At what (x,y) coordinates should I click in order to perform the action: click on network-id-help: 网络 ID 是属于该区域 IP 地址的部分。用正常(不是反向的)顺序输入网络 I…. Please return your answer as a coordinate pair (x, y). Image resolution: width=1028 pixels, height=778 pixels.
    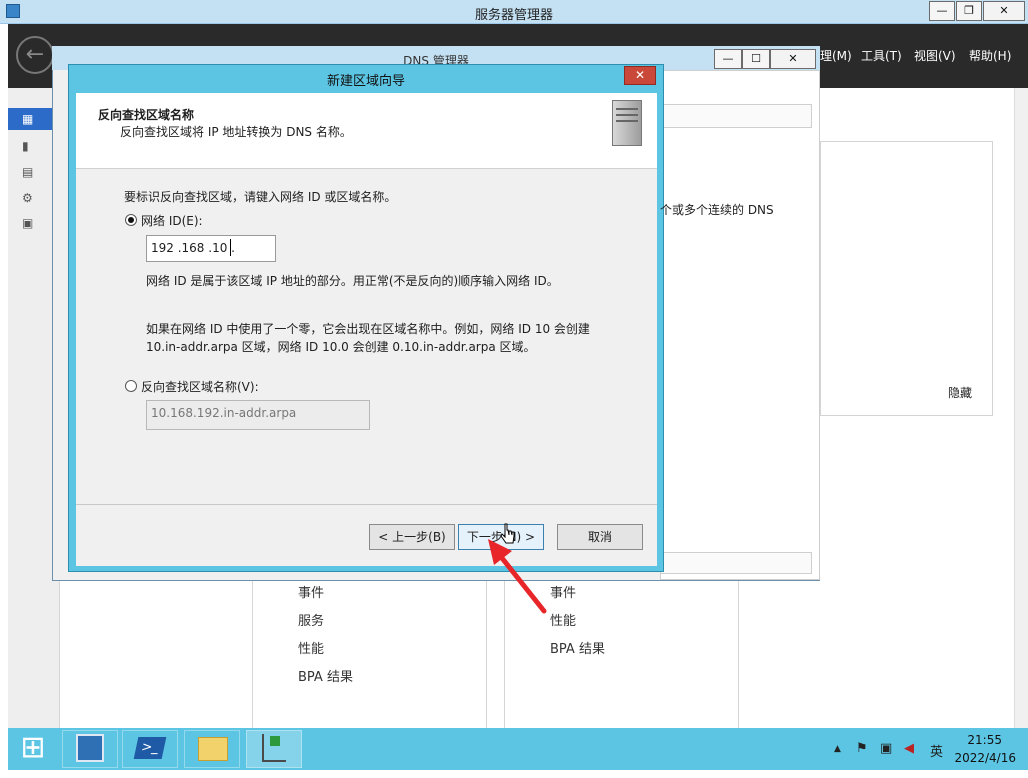
    Looking at the image, I should click on (352, 281).